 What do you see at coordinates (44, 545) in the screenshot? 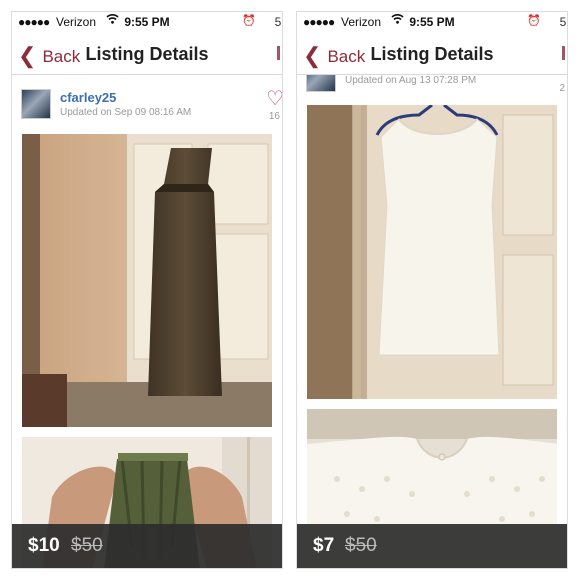
I see `price-current: $10` at bounding box center [44, 545].